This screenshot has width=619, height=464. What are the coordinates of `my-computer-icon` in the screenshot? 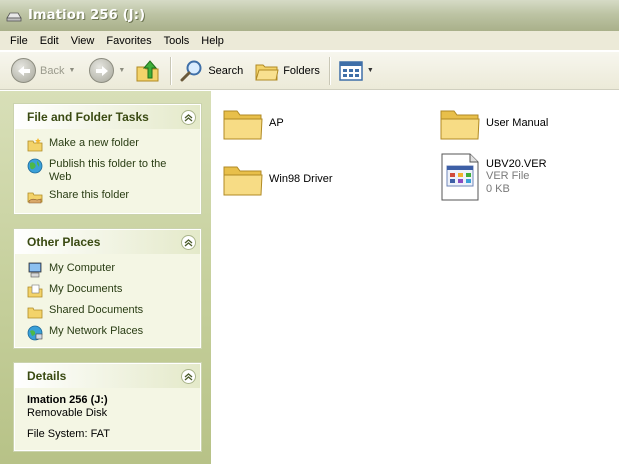 It's located at (35, 270).